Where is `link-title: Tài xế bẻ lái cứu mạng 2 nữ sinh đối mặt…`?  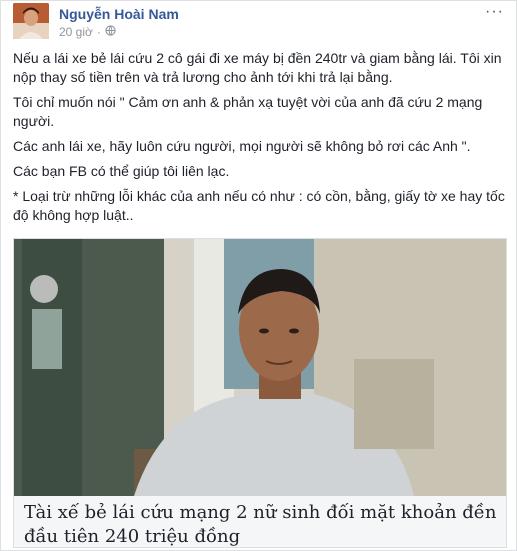
link-title: Tài xế bẻ lái cứu mạng 2 nữ sinh đối mặt… is located at coordinates (261, 525).